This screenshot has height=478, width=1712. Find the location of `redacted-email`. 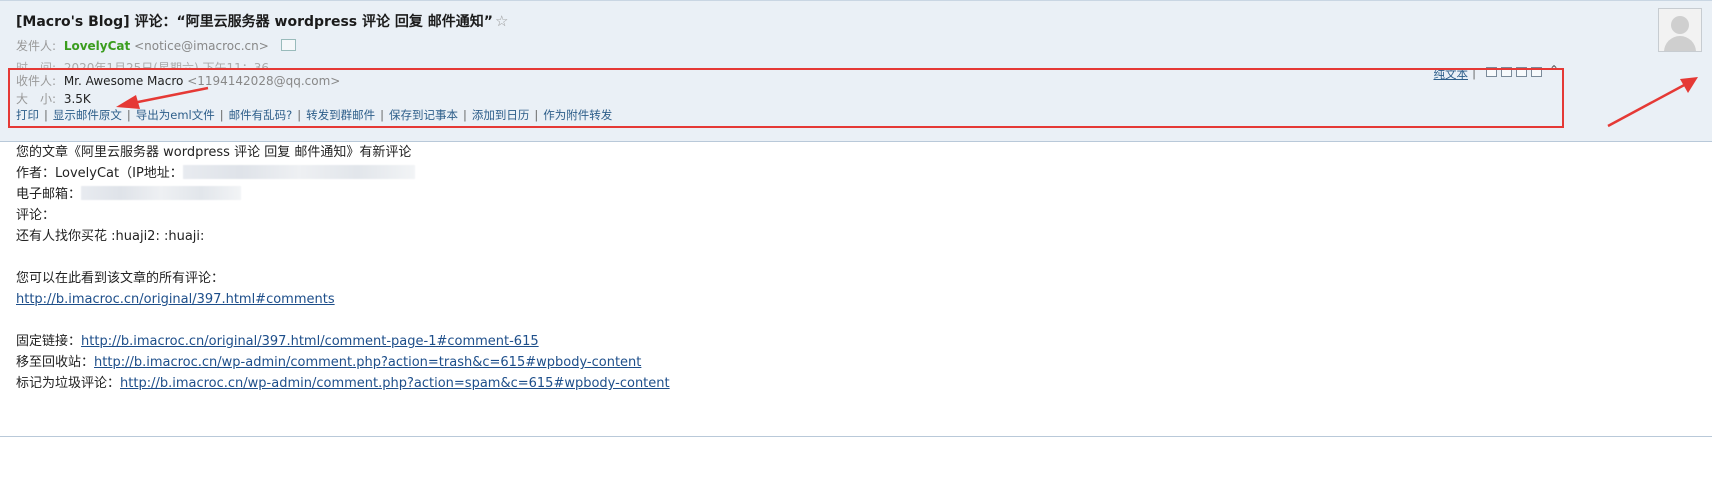

redacted-email is located at coordinates (161, 193).